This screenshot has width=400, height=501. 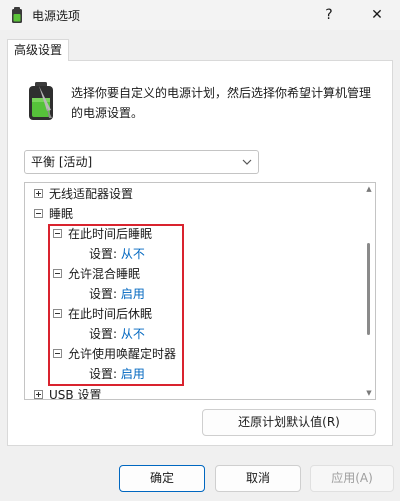 What do you see at coordinates (221, 103) in the screenshot?
I see `description-text: 选择你要自定义的电源计划，然后选择你希望计算机管理的电源设置。` at bounding box center [221, 103].